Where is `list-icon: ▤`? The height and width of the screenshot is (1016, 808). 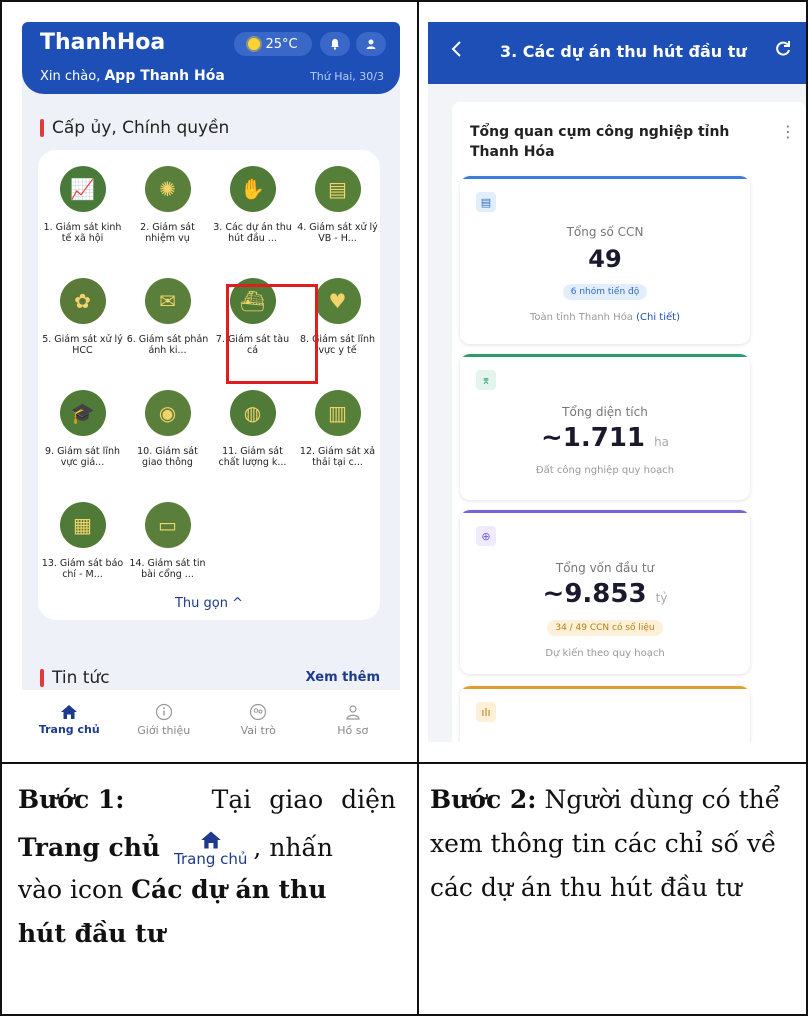 list-icon: ▤ is located at coordinates (486, 202).